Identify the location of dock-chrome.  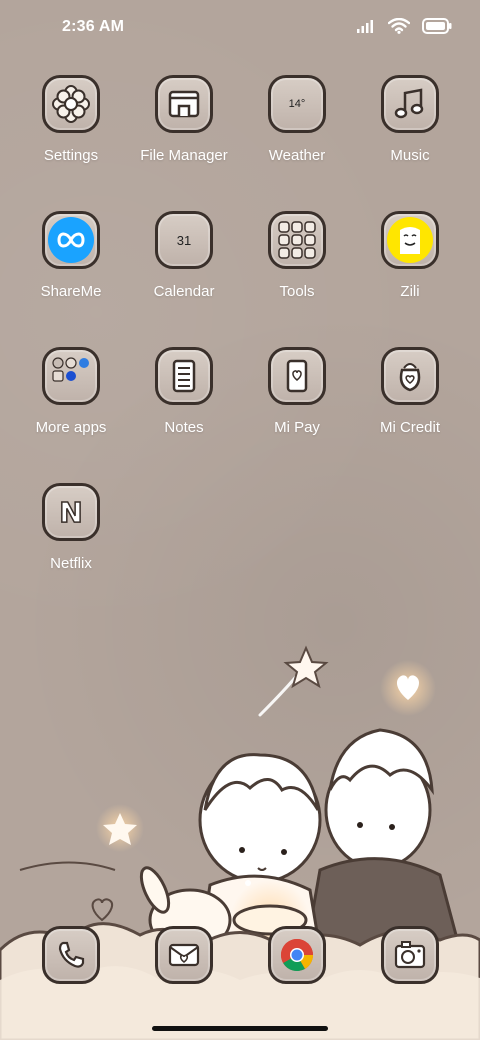
(297, 956).